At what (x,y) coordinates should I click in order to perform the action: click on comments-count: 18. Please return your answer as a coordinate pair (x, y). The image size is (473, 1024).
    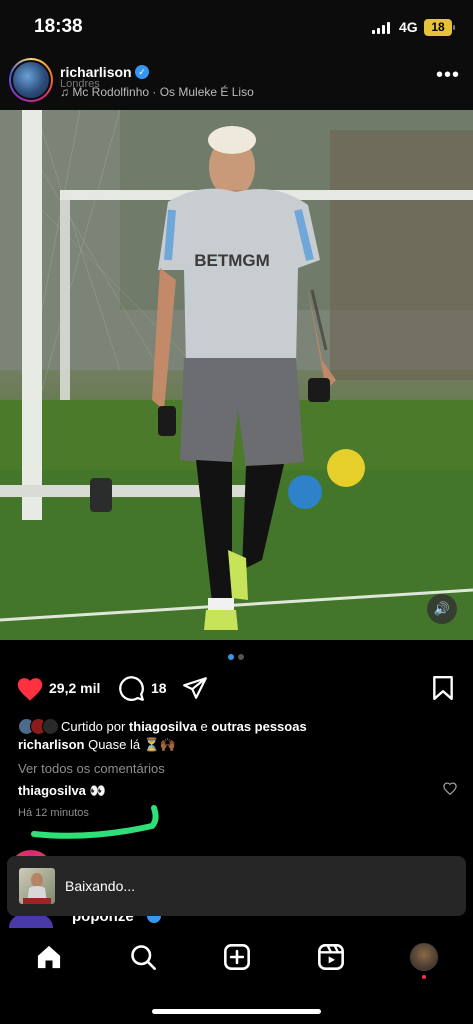
    Looking at the image, I should click on (159, 688).